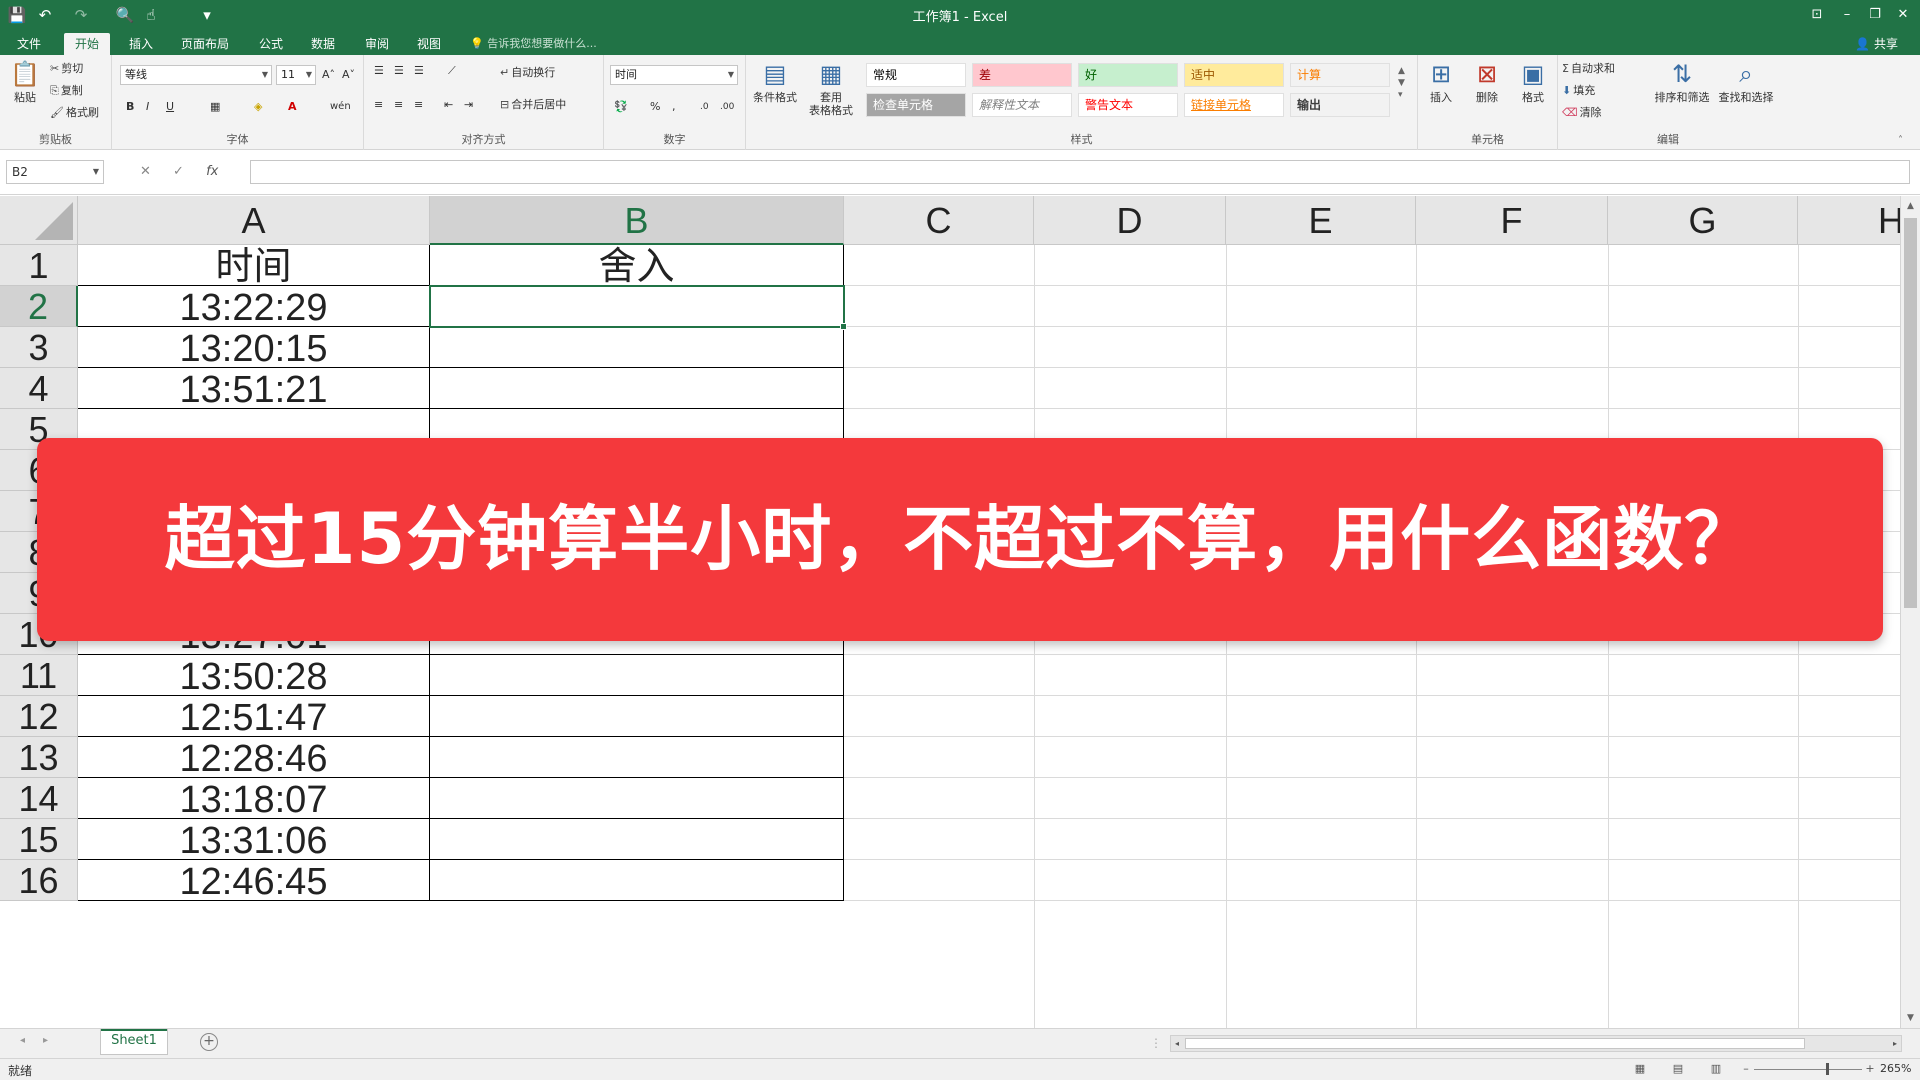 The width and height of the screenshot is (1920, 1080). What do you see at coordinates (843, 326) in the screenshot?
I see `fill-handle` at bounding box center [843, 326].